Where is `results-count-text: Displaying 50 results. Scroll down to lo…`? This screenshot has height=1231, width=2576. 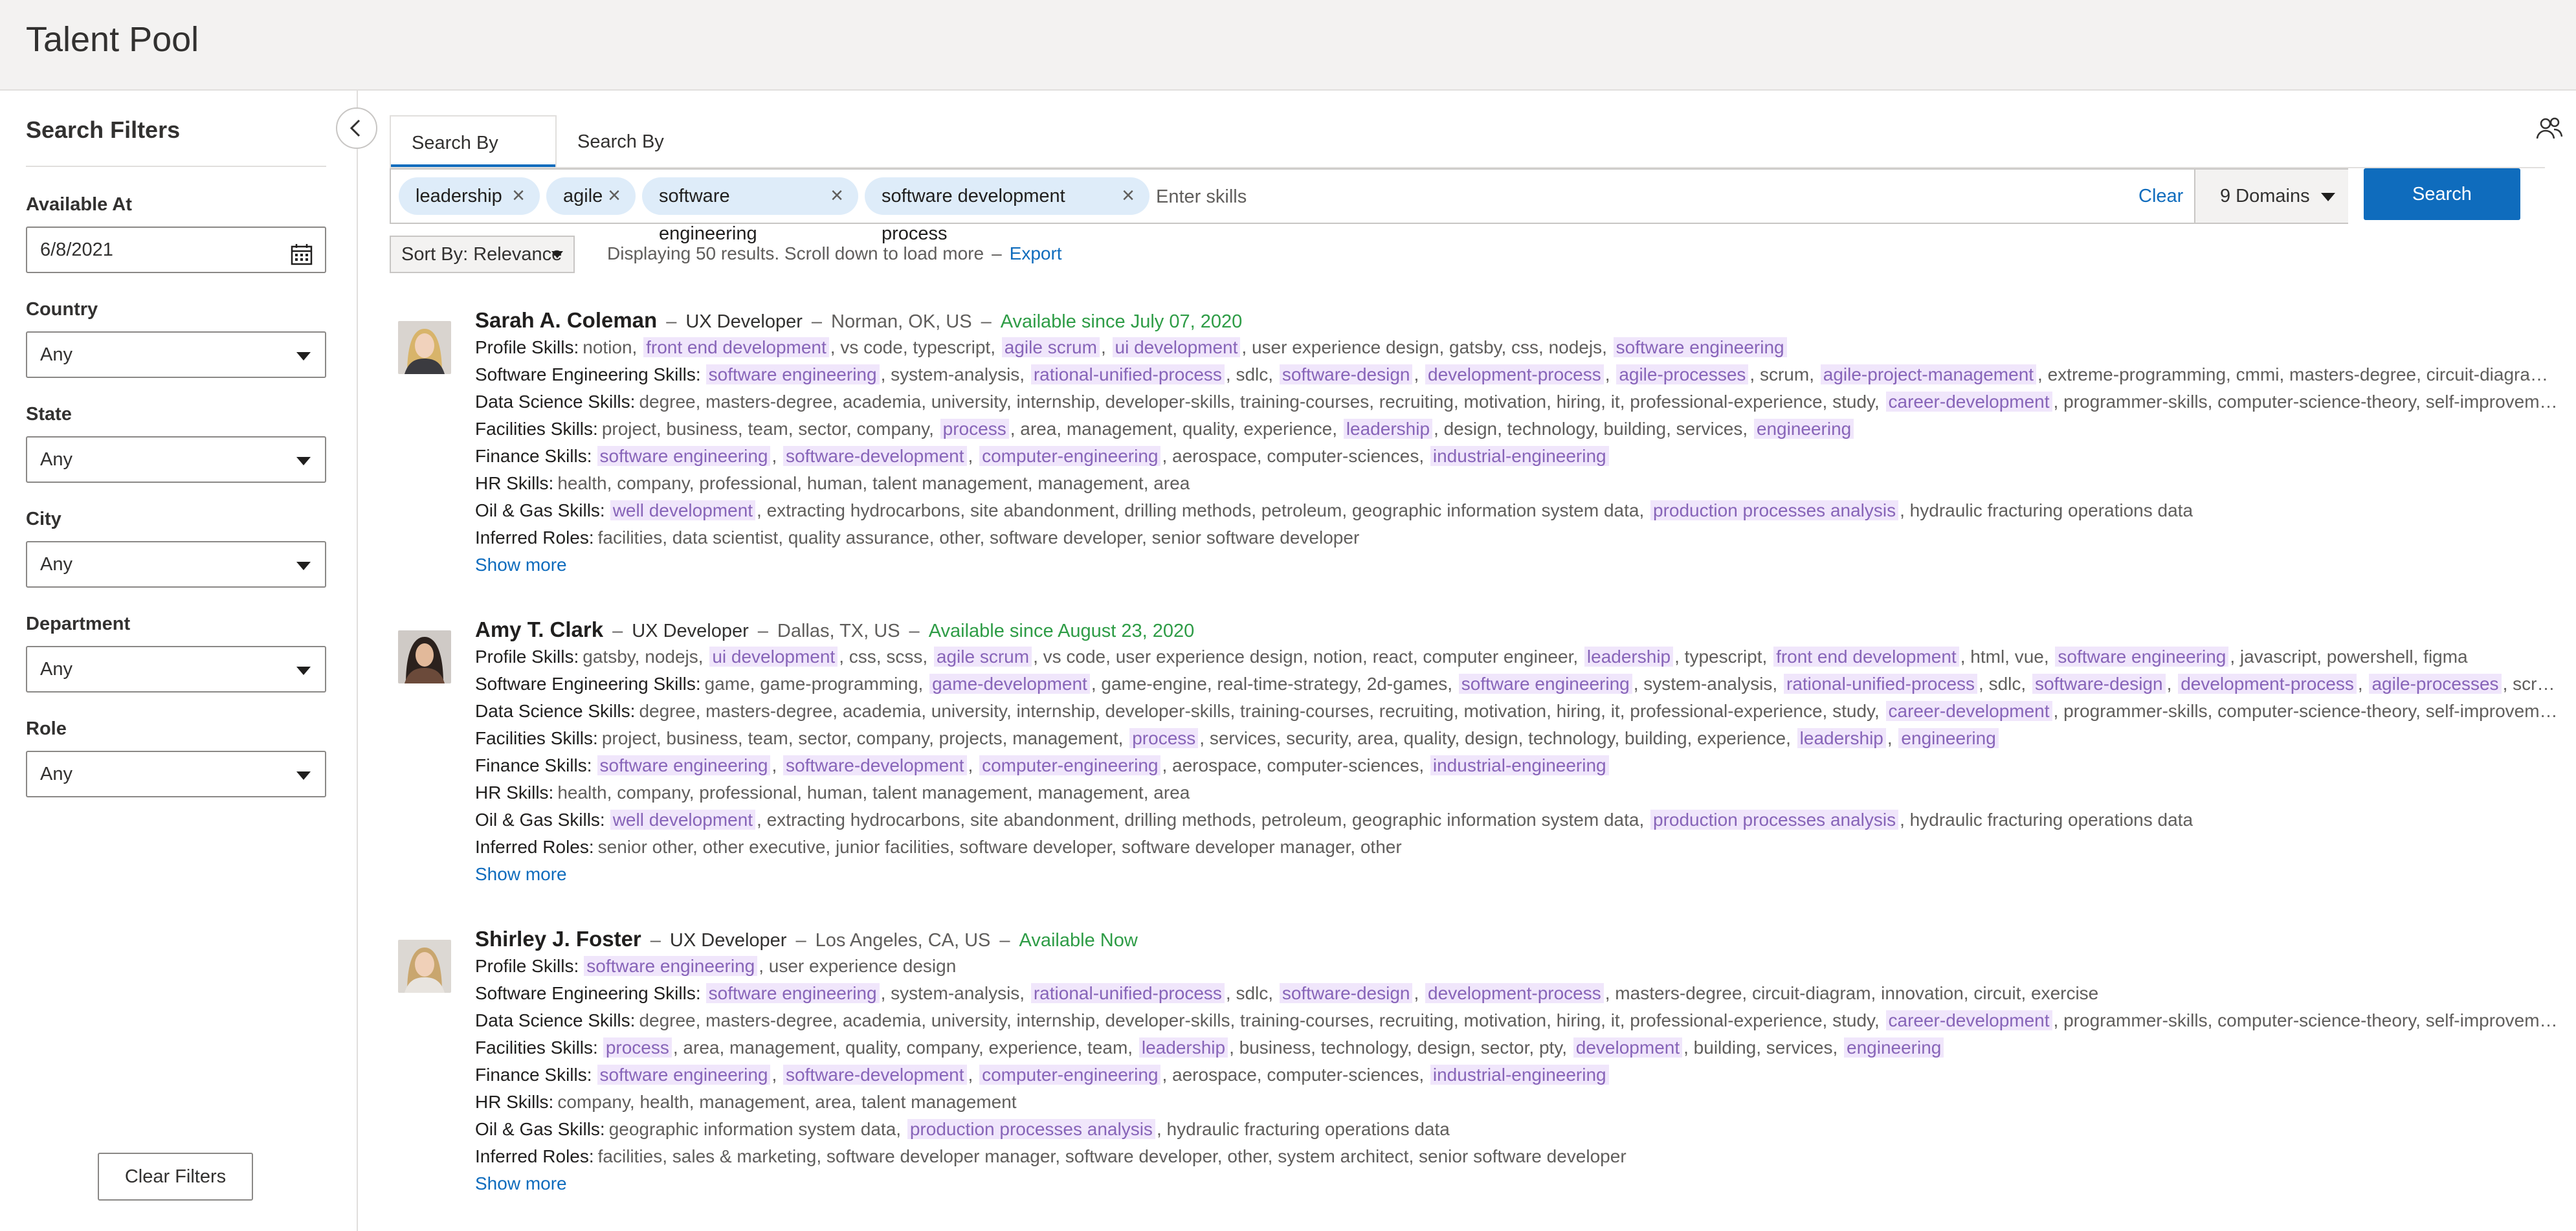
results-count-text: Displaying 50 results. Scroll down to lo… is located at coordinates (795, 253).